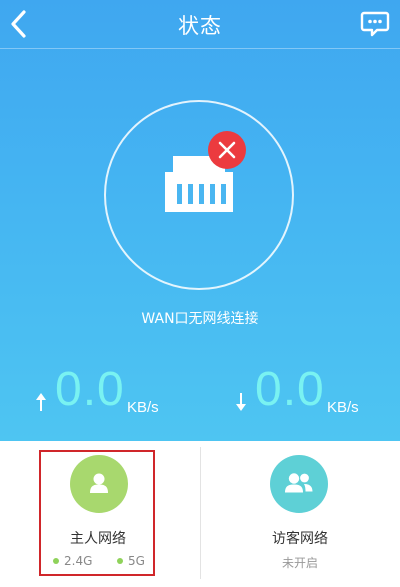 Image resolution: width=400 pixels, height=587 pixels. I want to click on user-icon, so click(99, 483).